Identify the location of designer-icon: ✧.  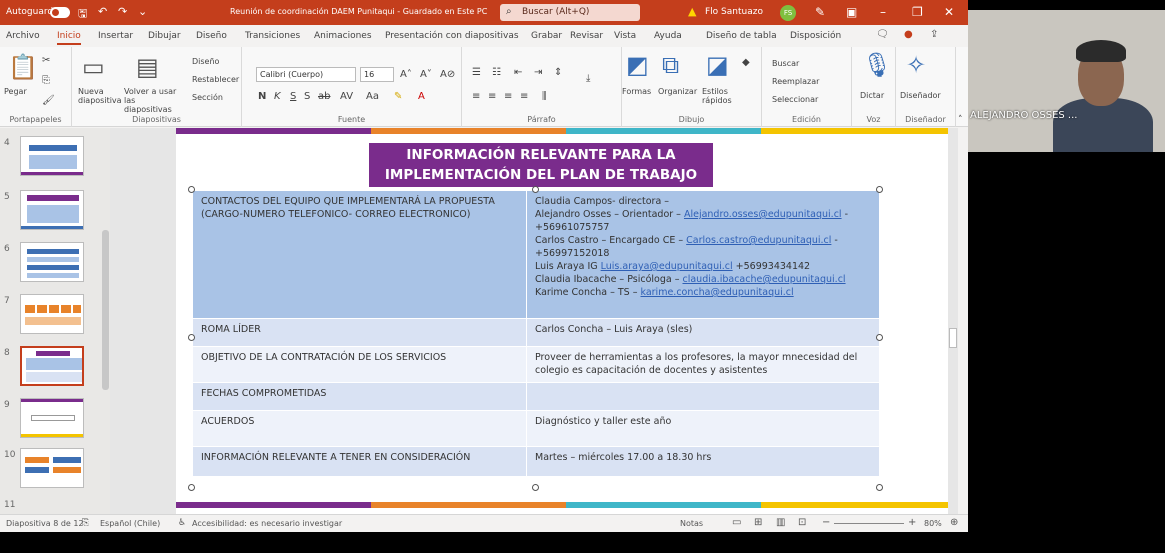
(916, 65).